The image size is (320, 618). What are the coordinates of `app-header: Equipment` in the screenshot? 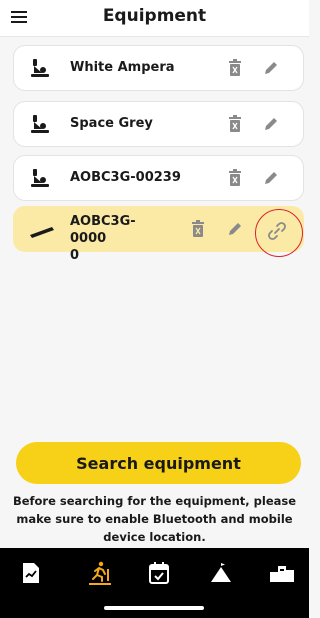 It's located at (154, 18).